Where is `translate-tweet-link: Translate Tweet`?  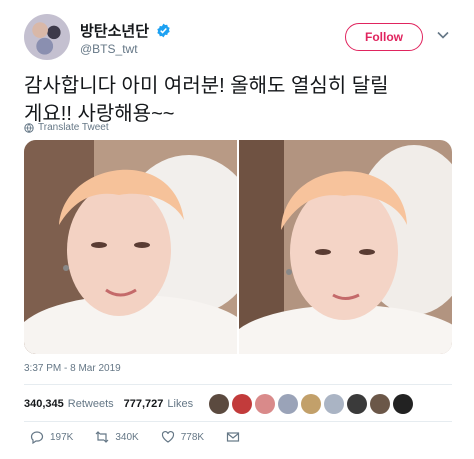 translate-tweet-link: Translate Tweet is located at coordinates (66, 127).